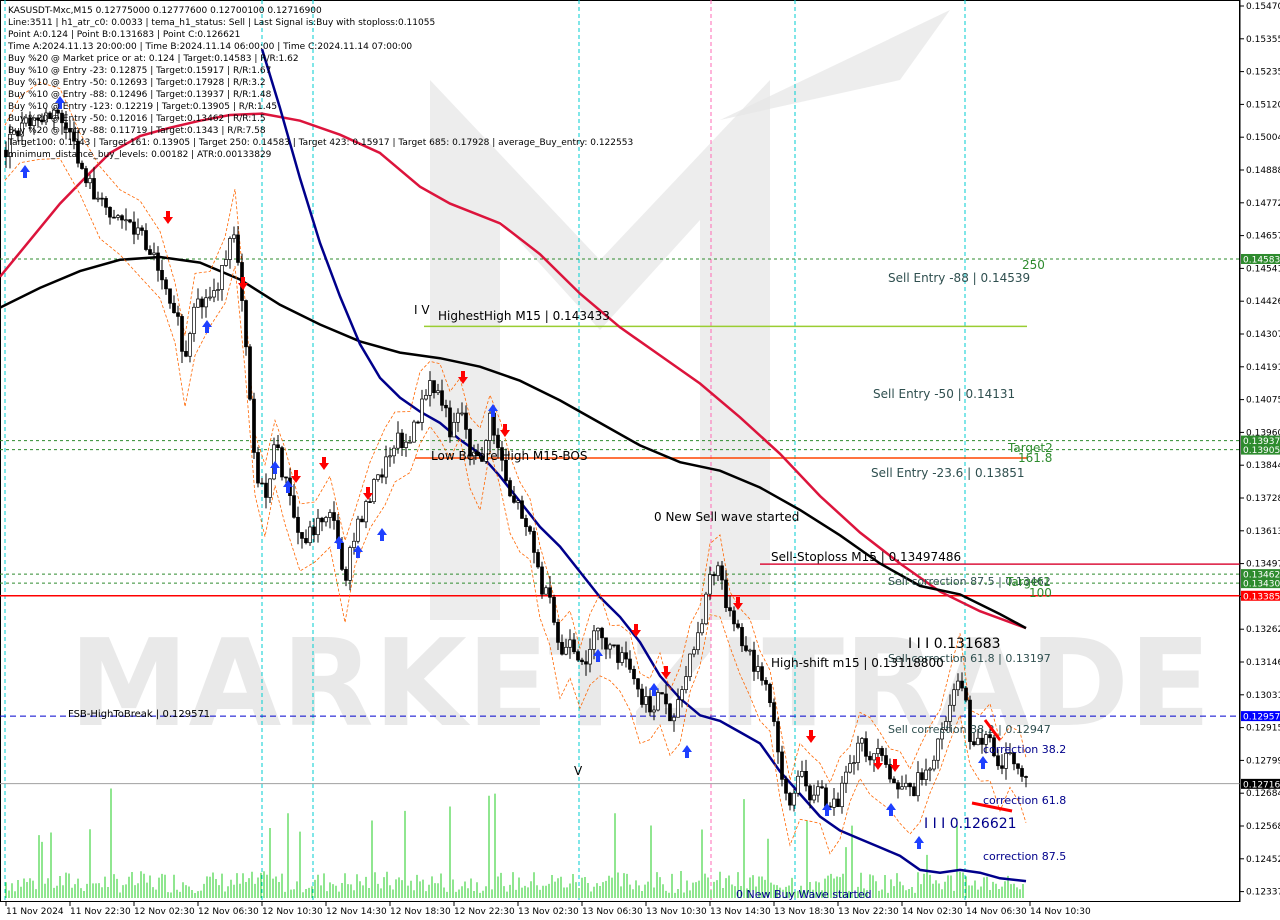 The height and width of the screenshot is (920, 1280). Describe the element at coordinates (228, 912) in the screenshot. I see `time-tick-label: 12 Nov 06:30` at that location.